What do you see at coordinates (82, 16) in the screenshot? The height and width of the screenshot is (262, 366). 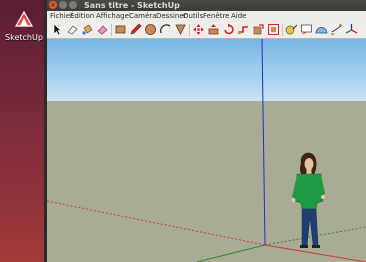 I see `menu-edition: Édition` at bounding box center [82, 16].